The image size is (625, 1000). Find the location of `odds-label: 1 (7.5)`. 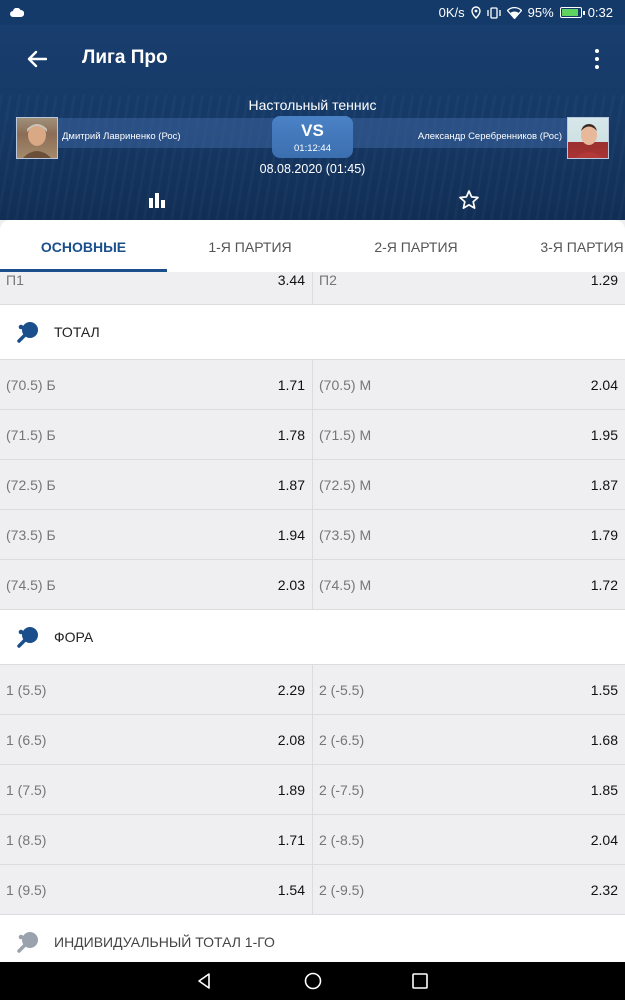

odds-label: 1 (7.5) is located at coordinates (26, 789).